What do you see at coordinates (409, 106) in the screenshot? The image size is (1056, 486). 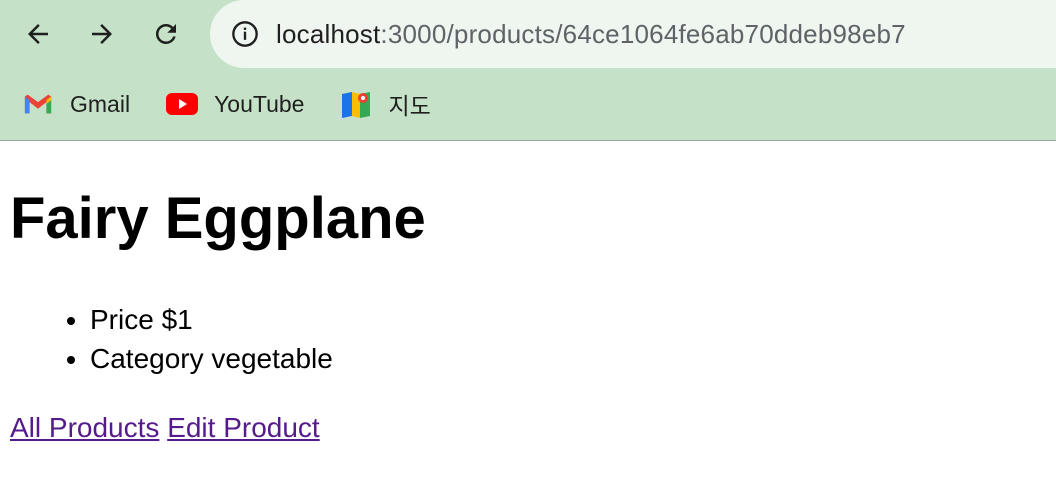 I see `bookmark-label: 지도` at bounding box center [409, 106].